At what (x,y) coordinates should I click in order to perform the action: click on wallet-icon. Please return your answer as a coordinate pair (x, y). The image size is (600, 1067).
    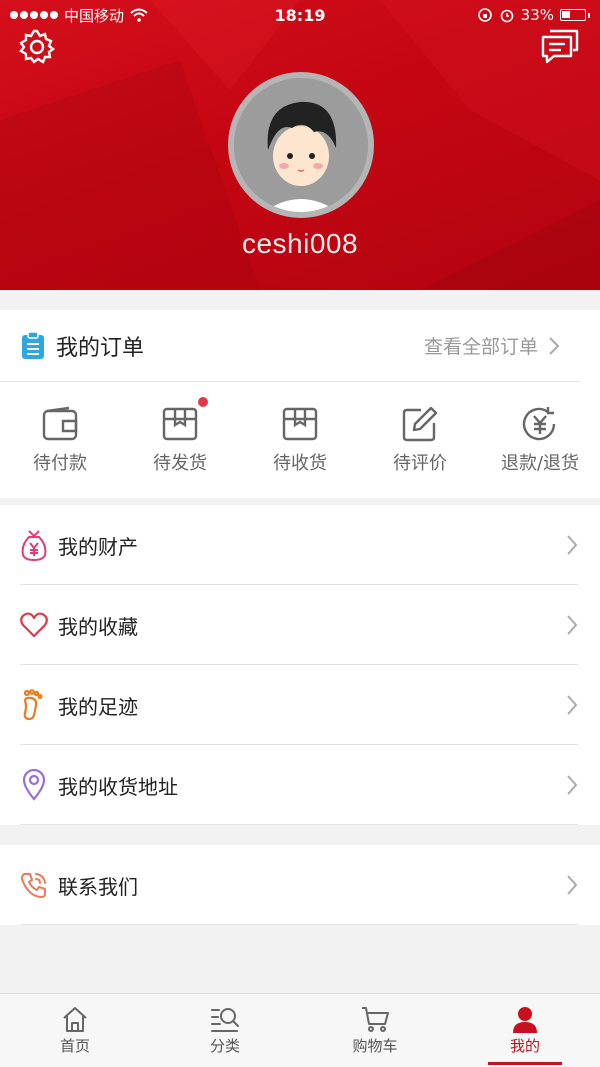
    Looking at the image, I should click on (60, 423).